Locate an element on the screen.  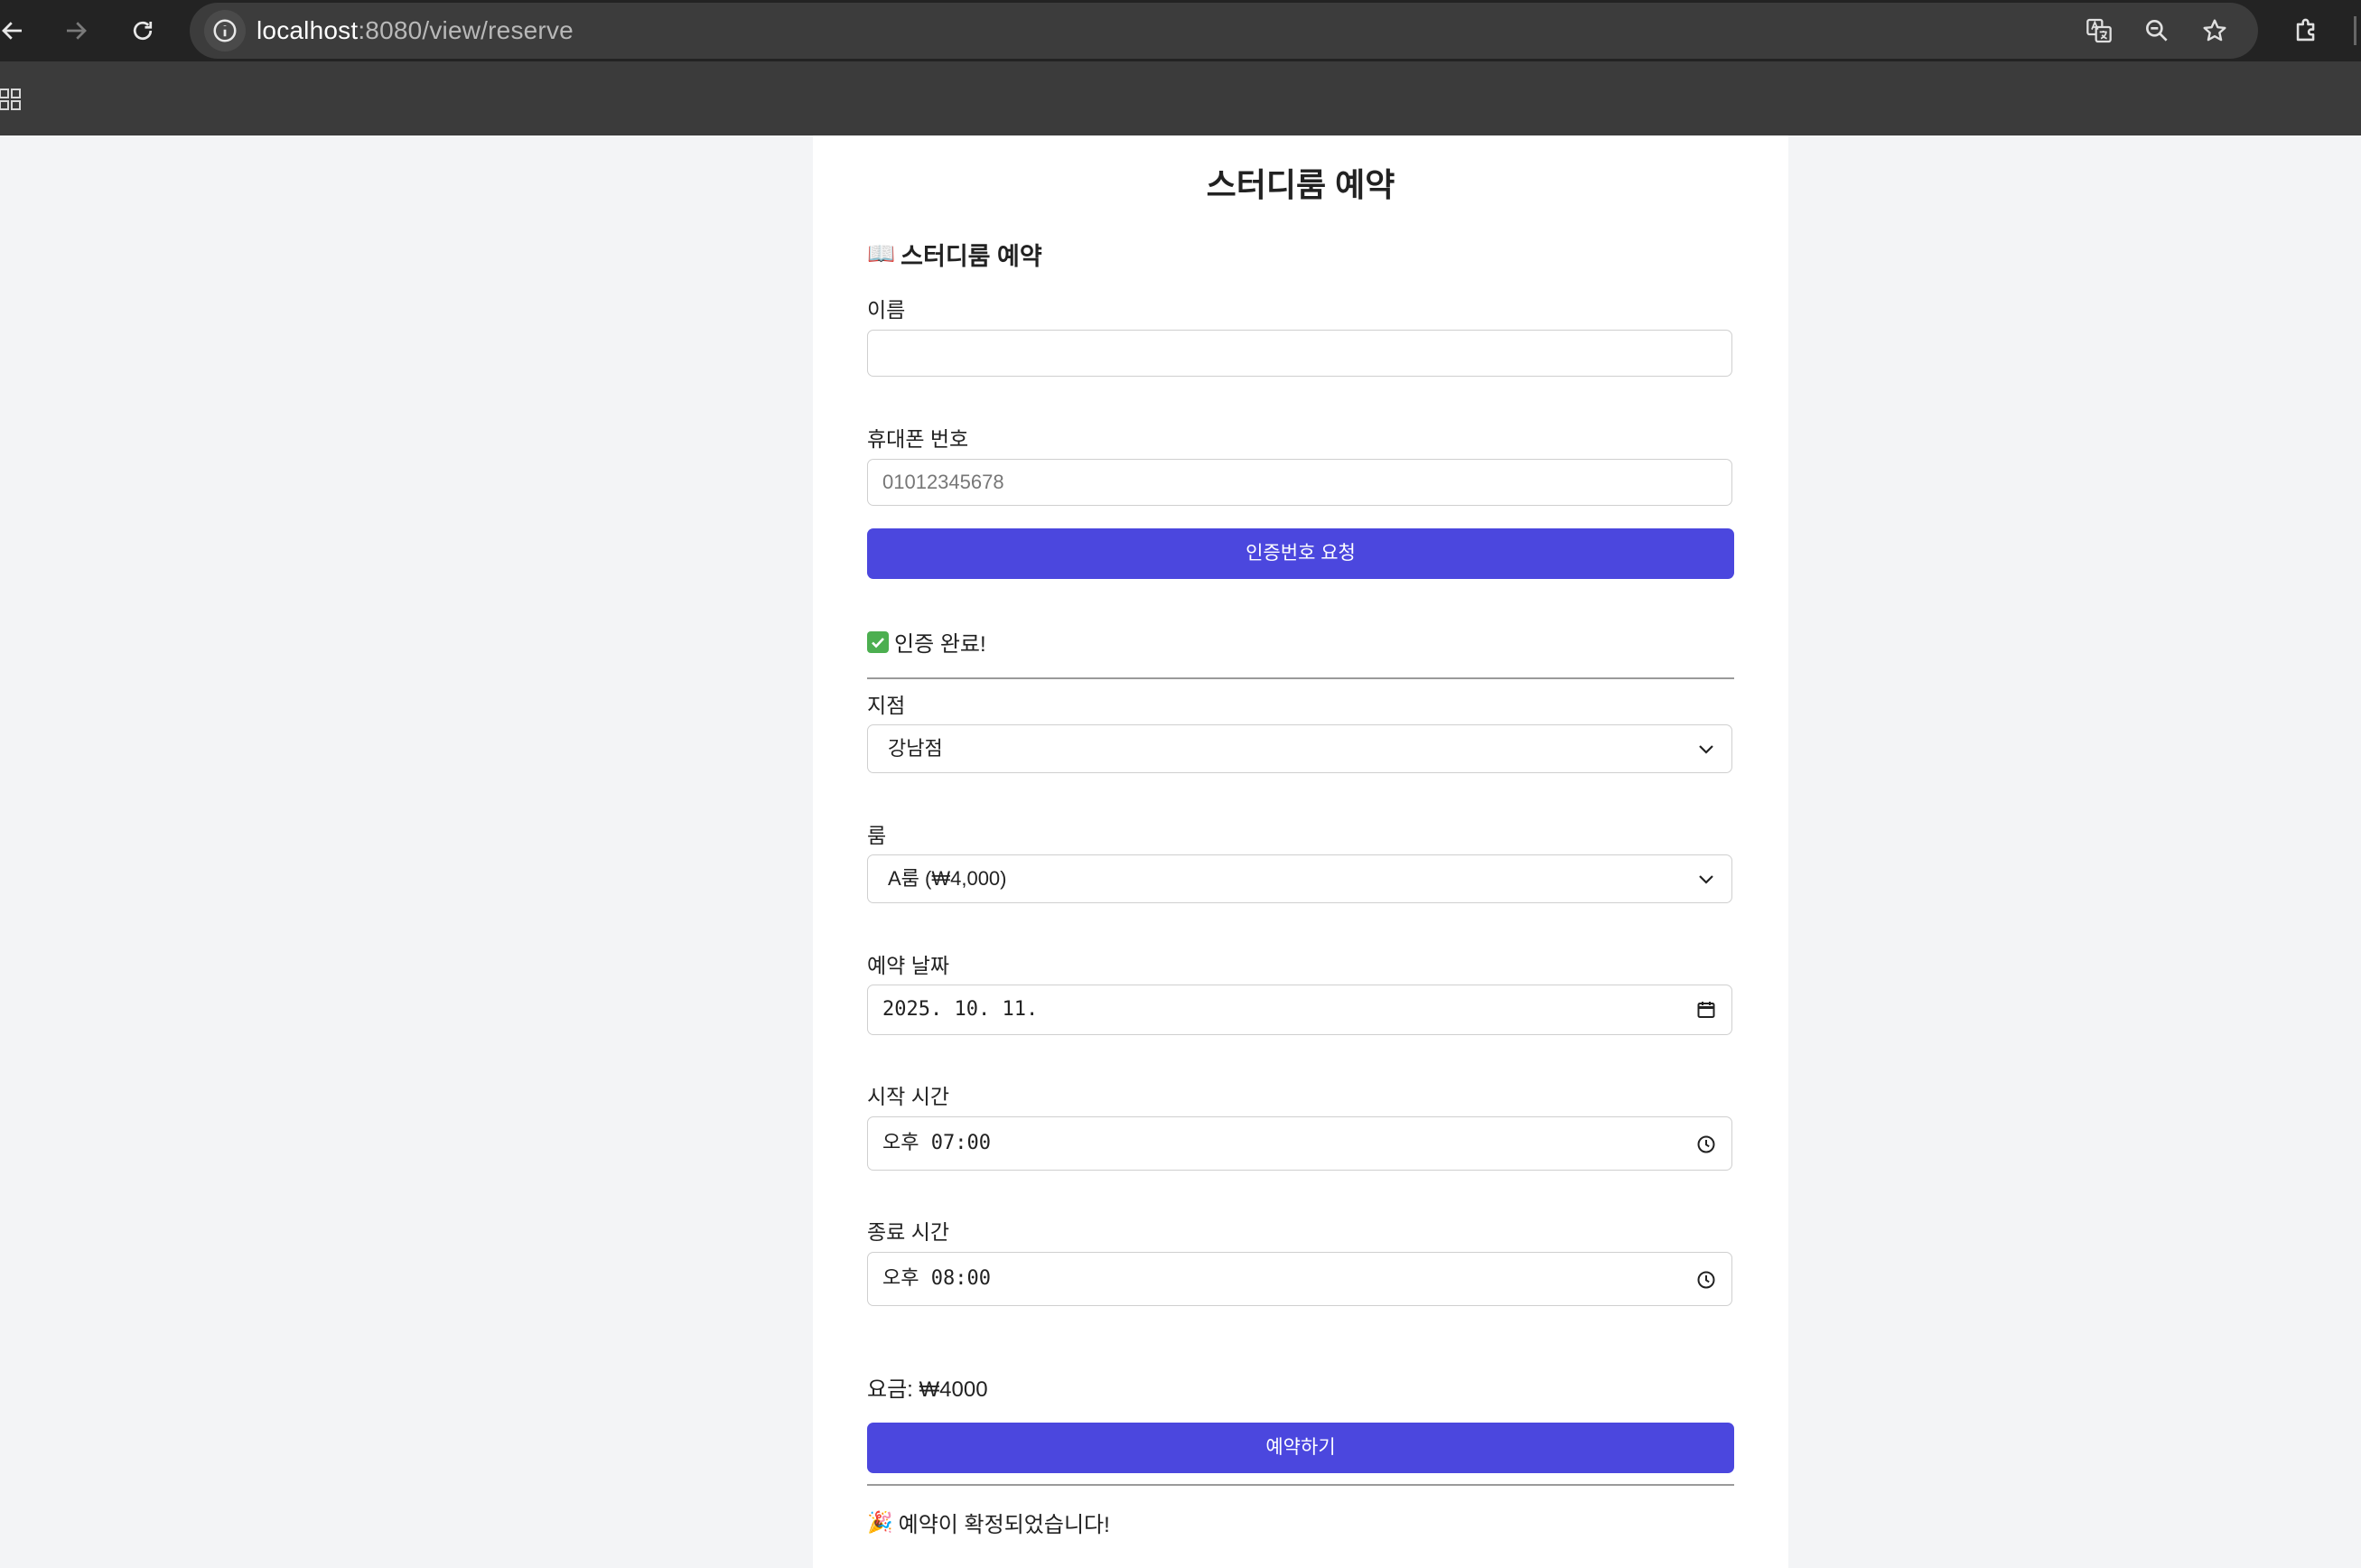
forward-arrow-icon is located at coordinates (77, 31).